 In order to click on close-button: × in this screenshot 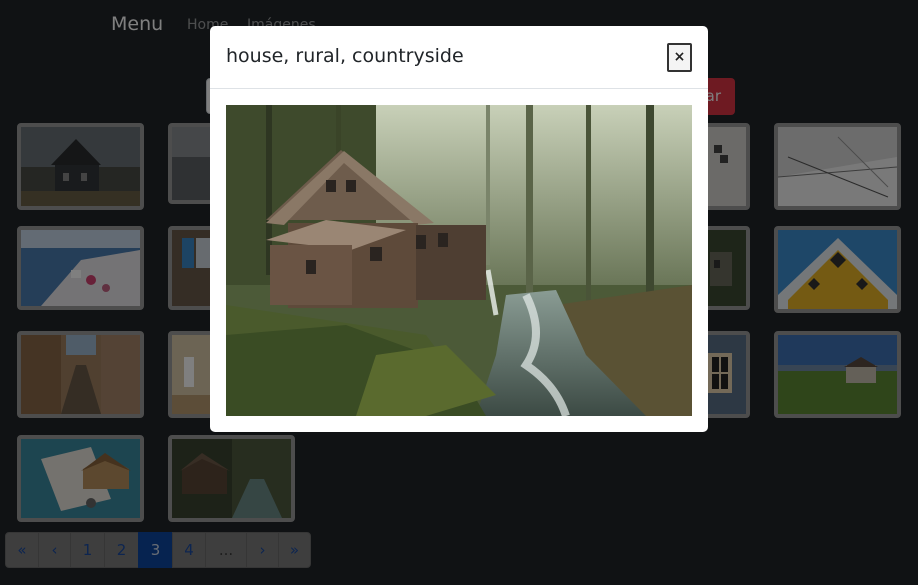, I will do `click(679, 57)`.